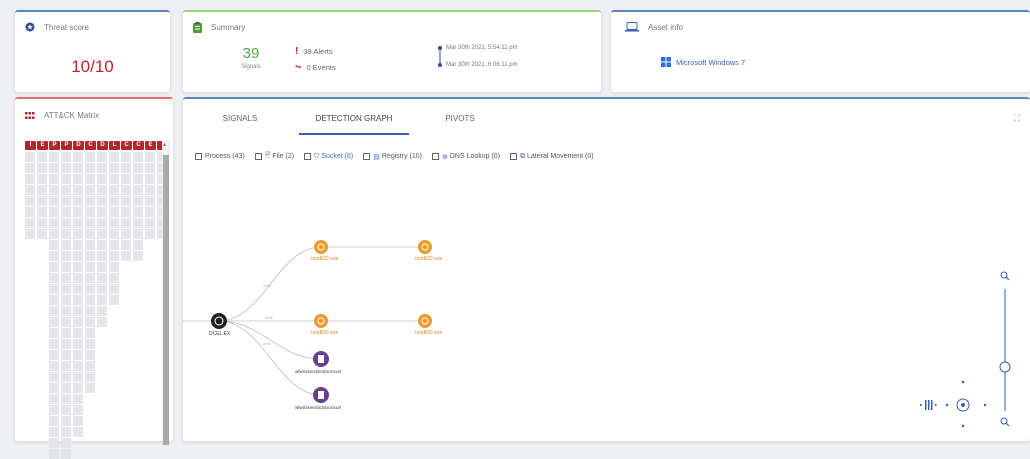 Image resolution: width=1030 pixels, height=459 pixels. What do you see at coordinates (947, 405) in the screenshot?
I see `pan-left-icon` at bounding box center [947, 405].